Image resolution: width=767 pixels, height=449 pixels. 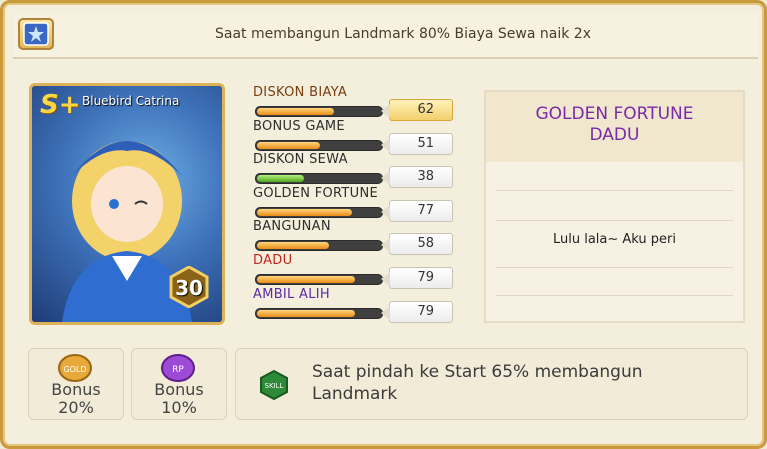 What do you see at coordinates (36, 34) in the screenshot?
I see `card-swap-icon` at bounding box center [36, 34].